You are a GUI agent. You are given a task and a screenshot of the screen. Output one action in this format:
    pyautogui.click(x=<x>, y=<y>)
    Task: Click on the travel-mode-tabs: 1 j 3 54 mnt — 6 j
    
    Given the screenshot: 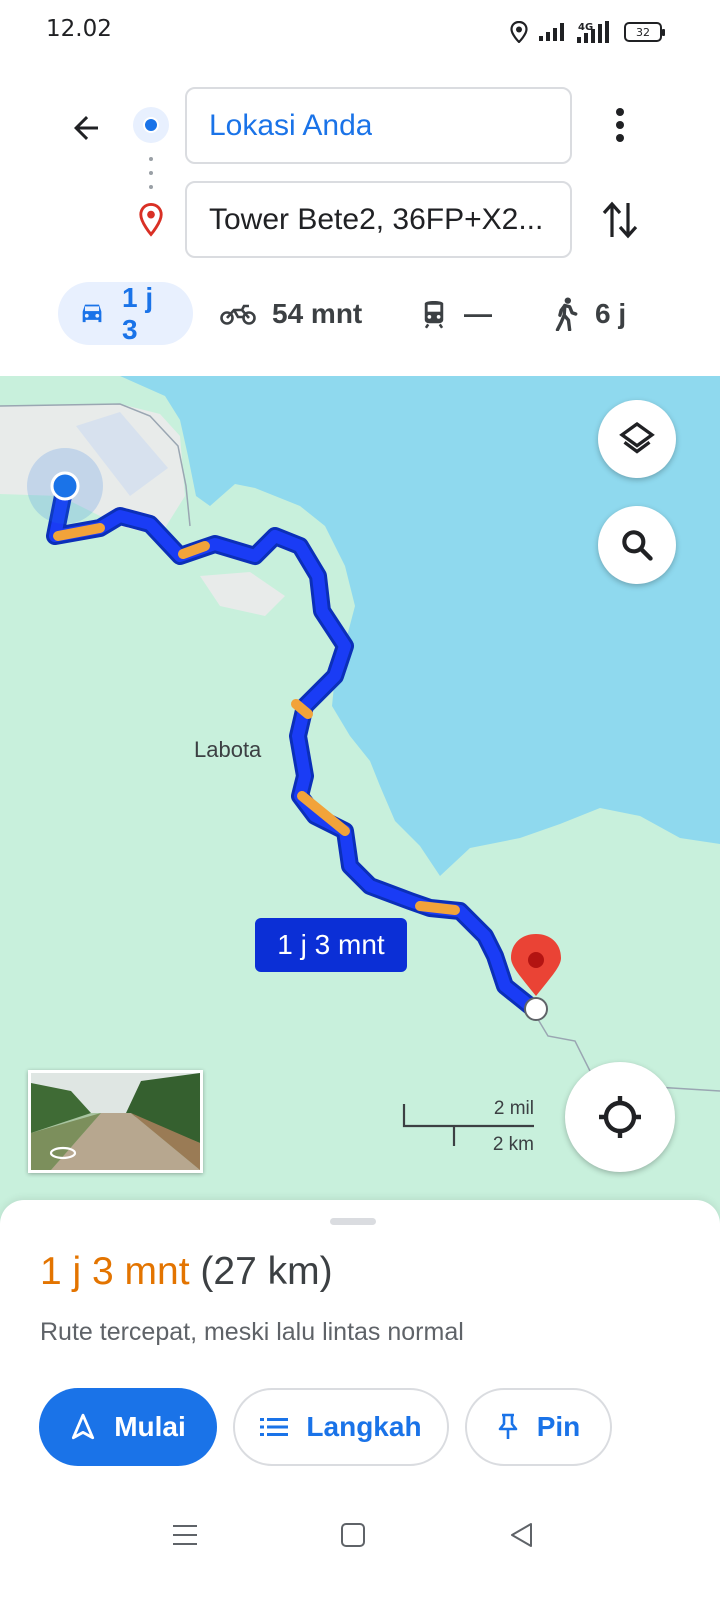 What is the action you would take?
    pyautogui.click(x=360, y=314)
    